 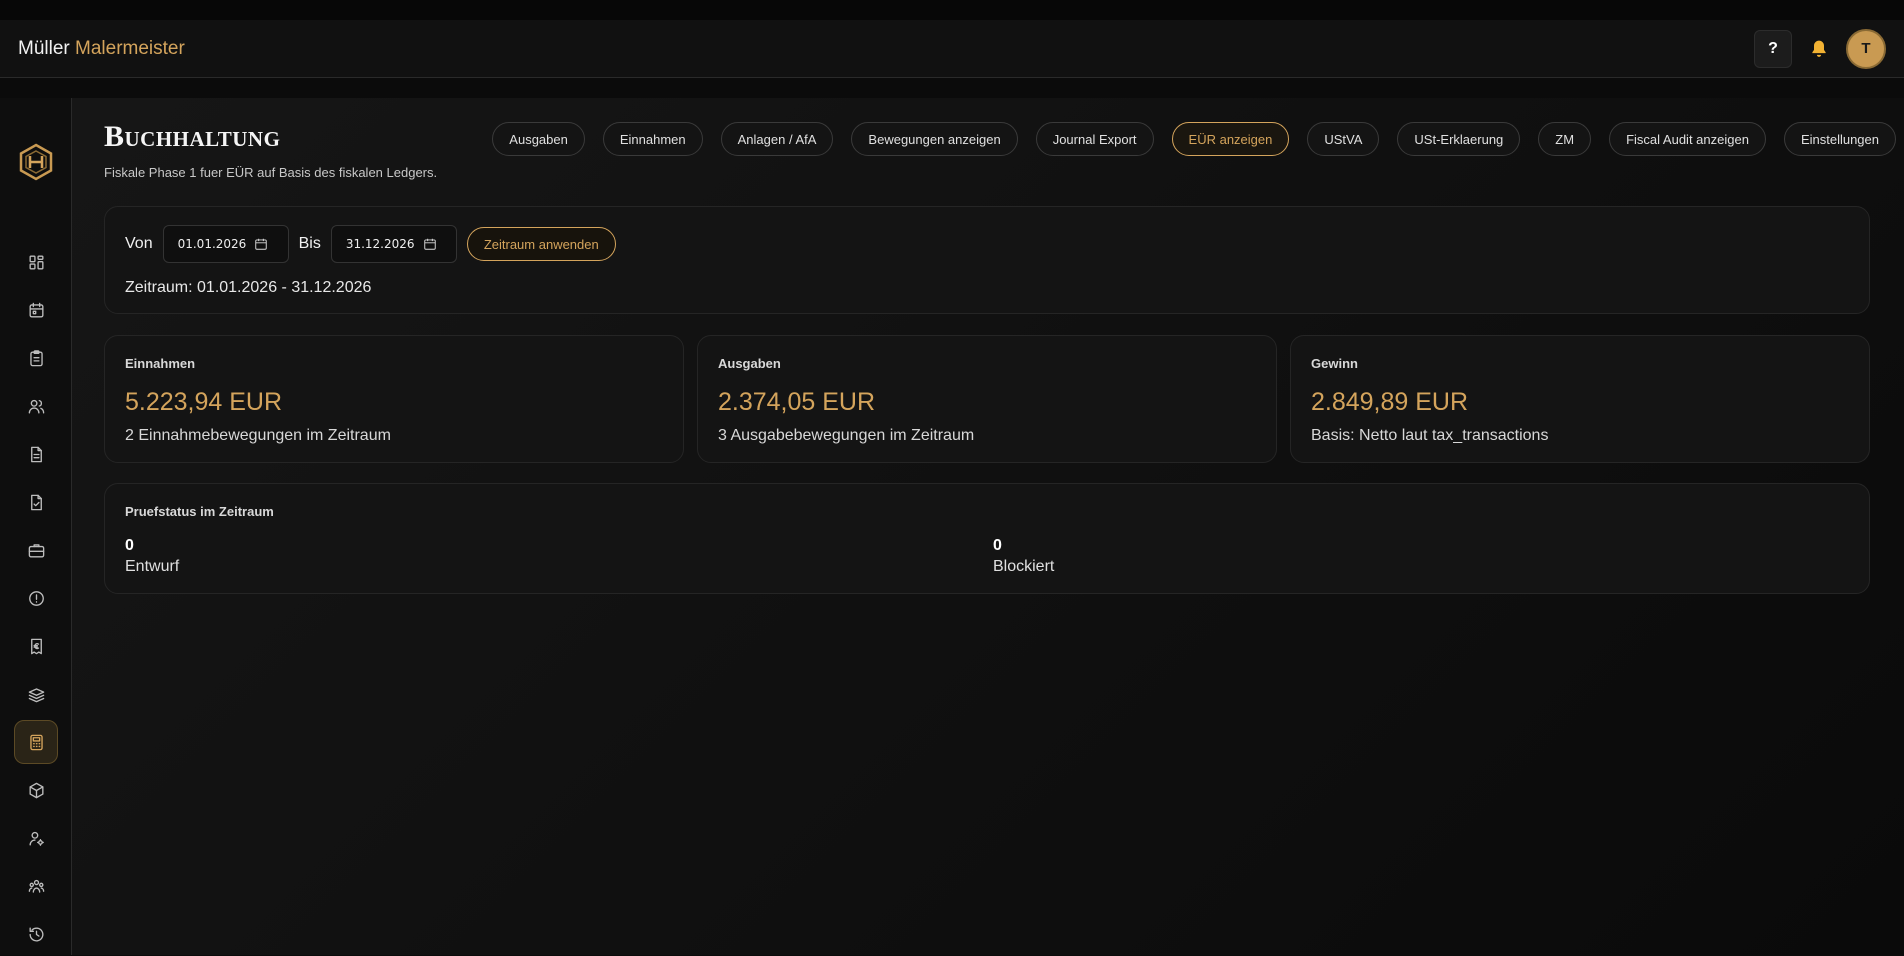 I want to click on company-logo-icon, so click(x=36, y=162).